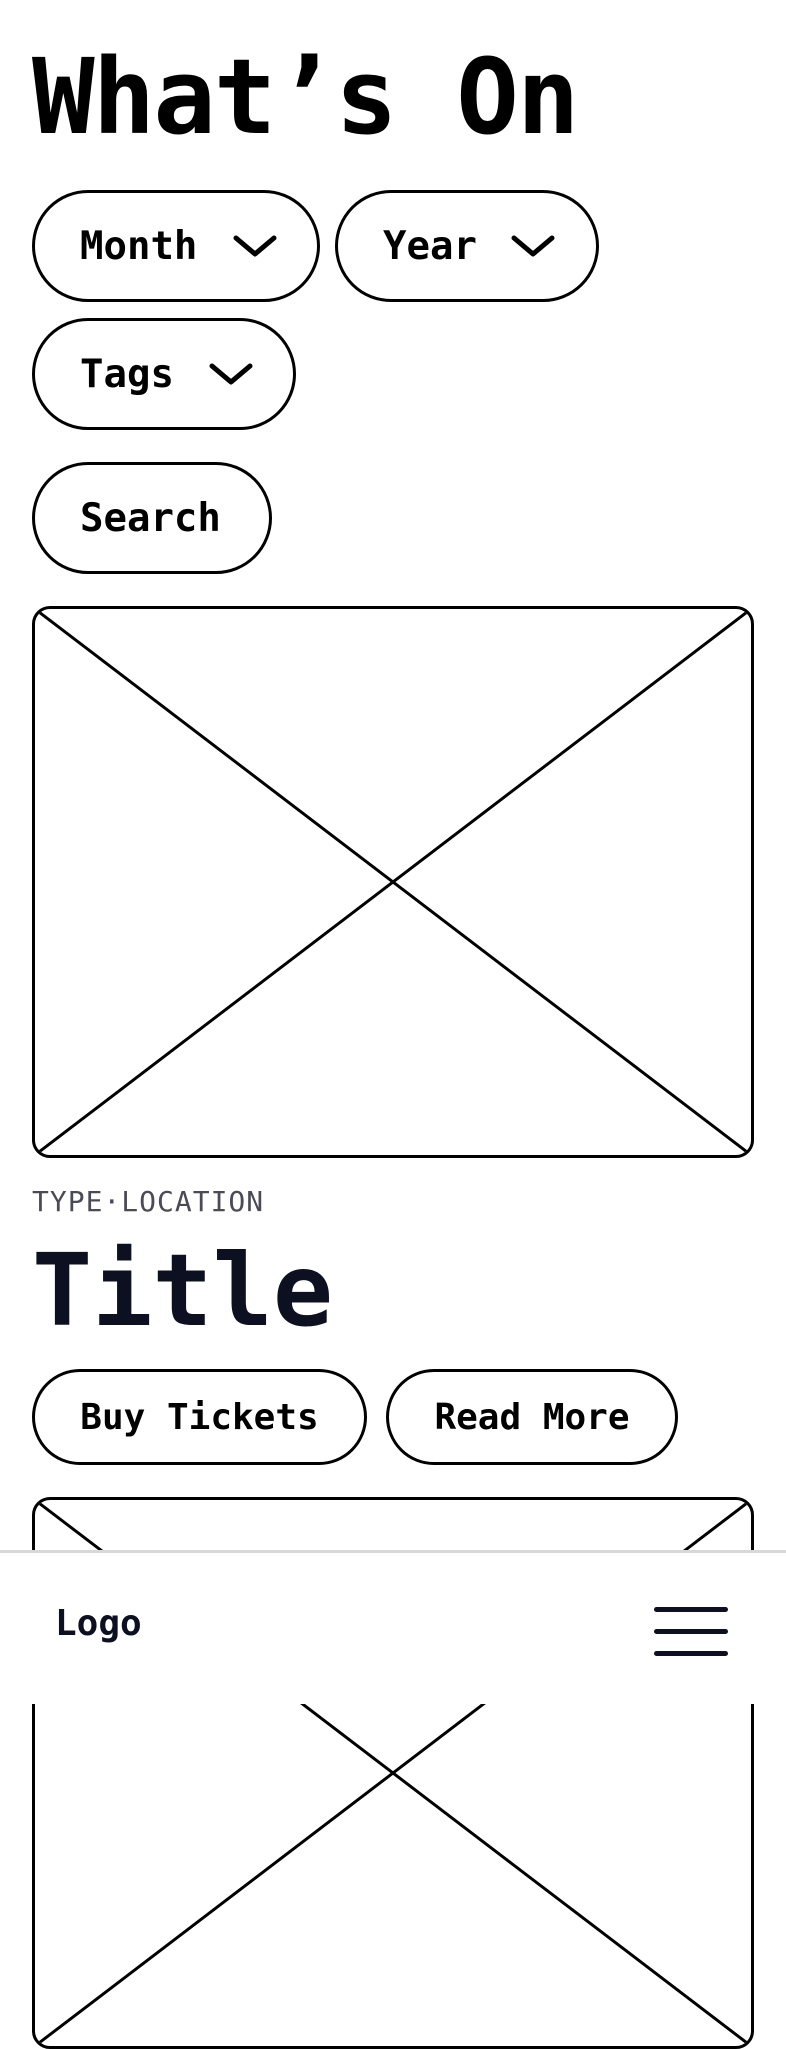  What do you see at coordinates (127, 374) in the screenshot?
I see `tags-dropdown-label: Tags` at bounding box center [127, 374].